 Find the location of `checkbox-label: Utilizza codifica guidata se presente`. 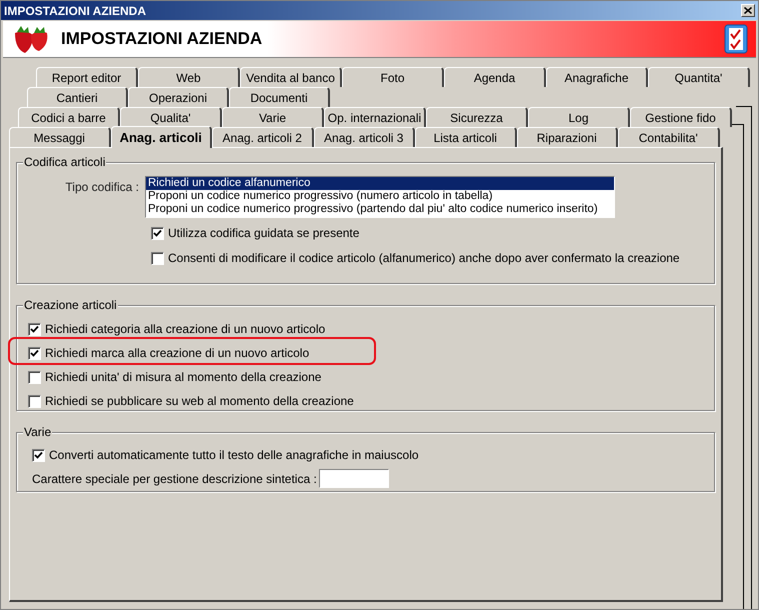

checkbox-label: Utilizza codifica guidata se presente is located at coordinates (264, 233).